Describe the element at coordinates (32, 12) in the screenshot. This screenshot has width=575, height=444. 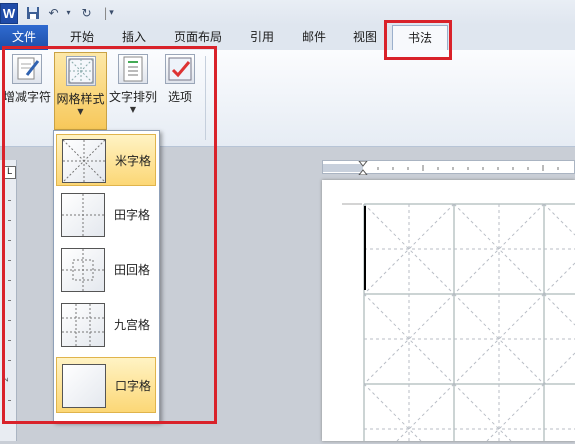
I see `save-icon` at that location.